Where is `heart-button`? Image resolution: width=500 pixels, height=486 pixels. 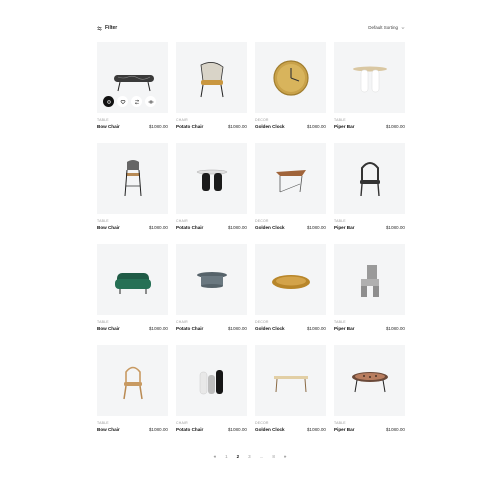 heart-button is located at coordinates (122, 101).